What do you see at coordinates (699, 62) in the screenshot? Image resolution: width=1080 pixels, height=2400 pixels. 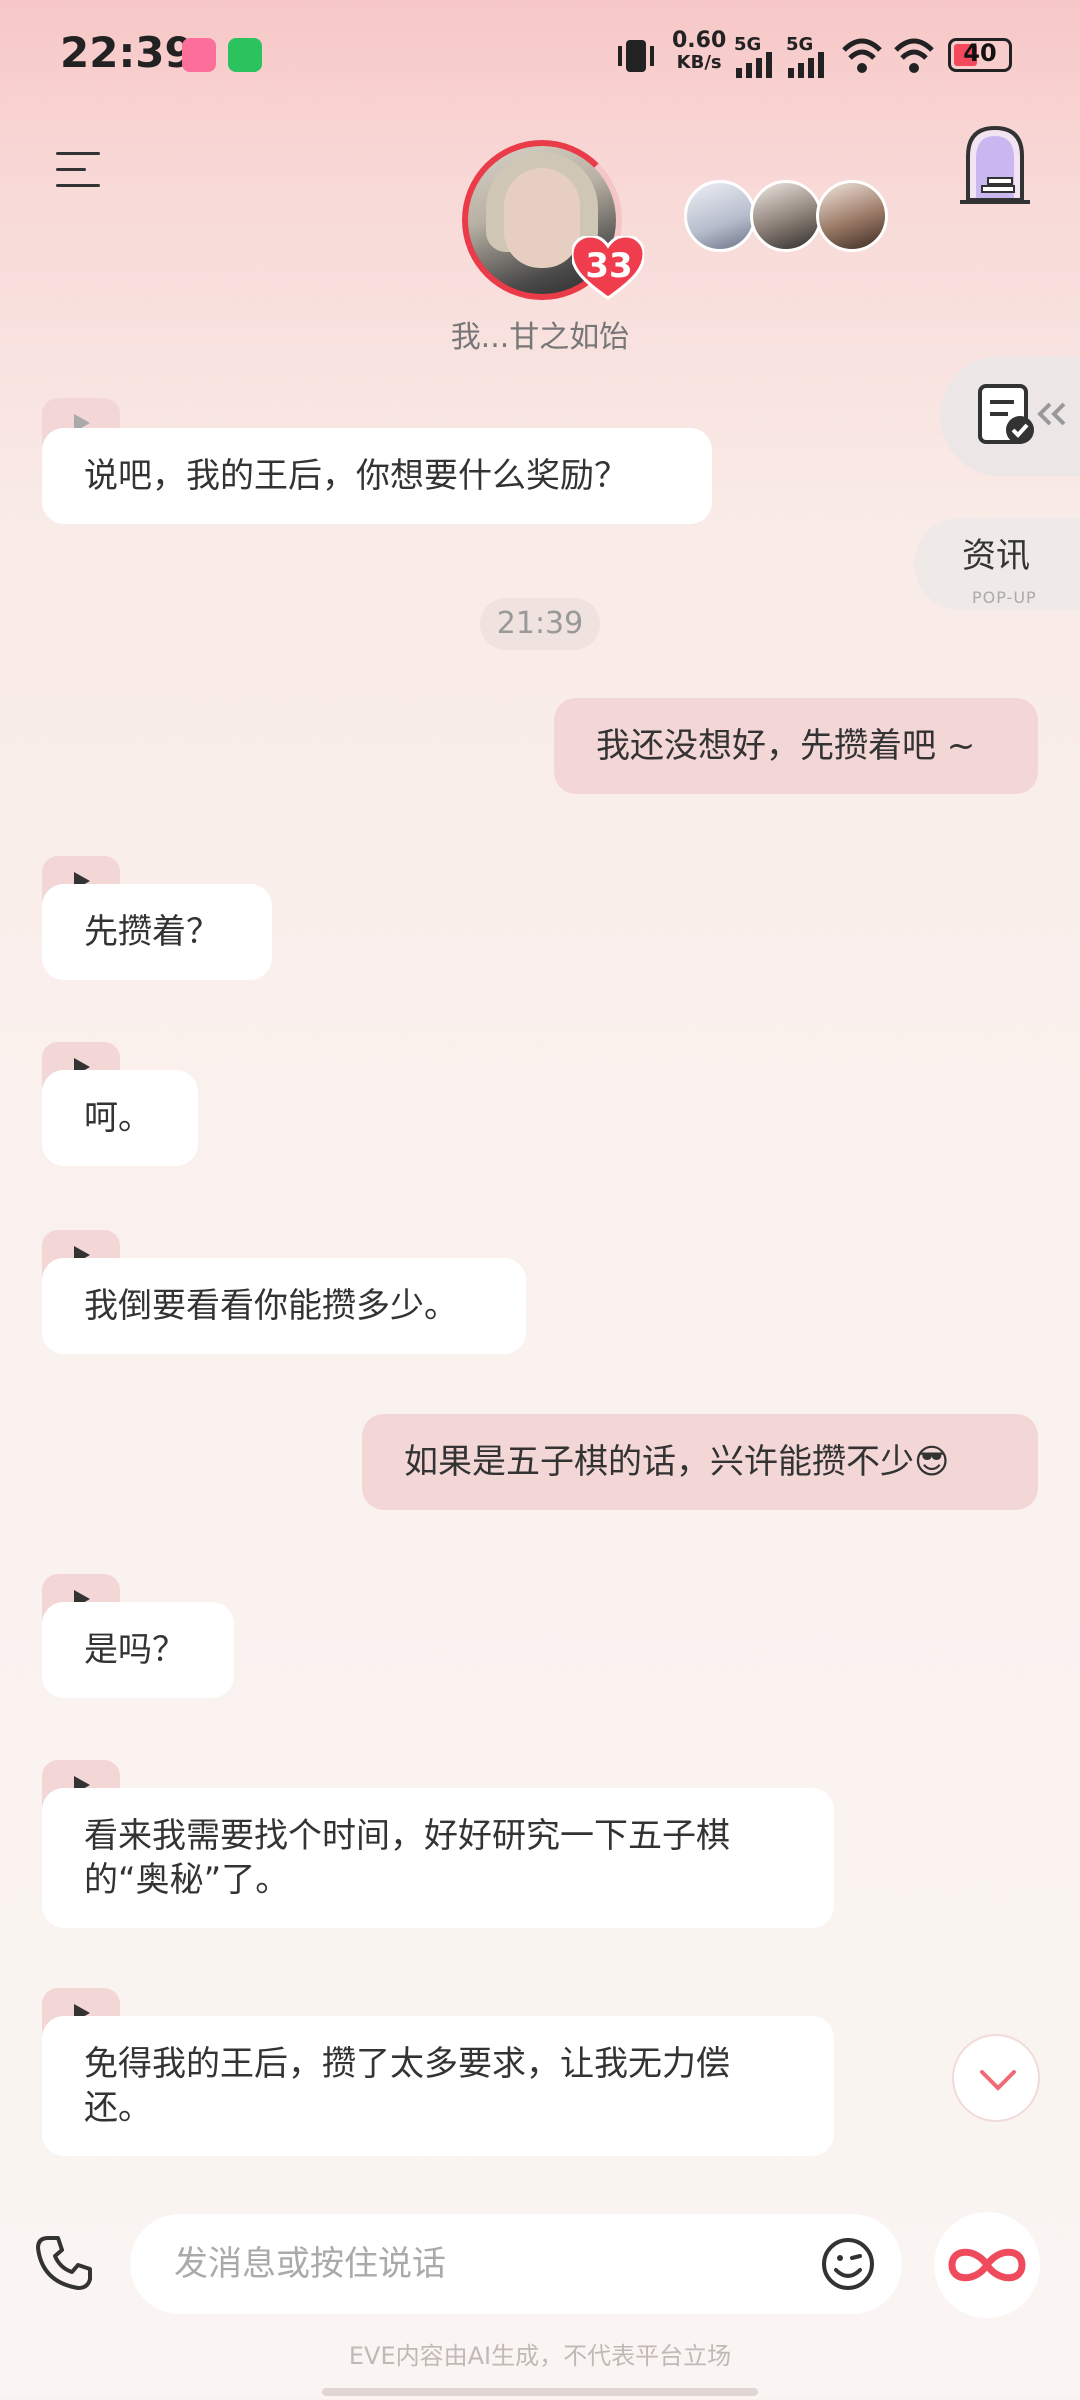 I see `network-unit: KB/s` at bounding box center [699, 62].